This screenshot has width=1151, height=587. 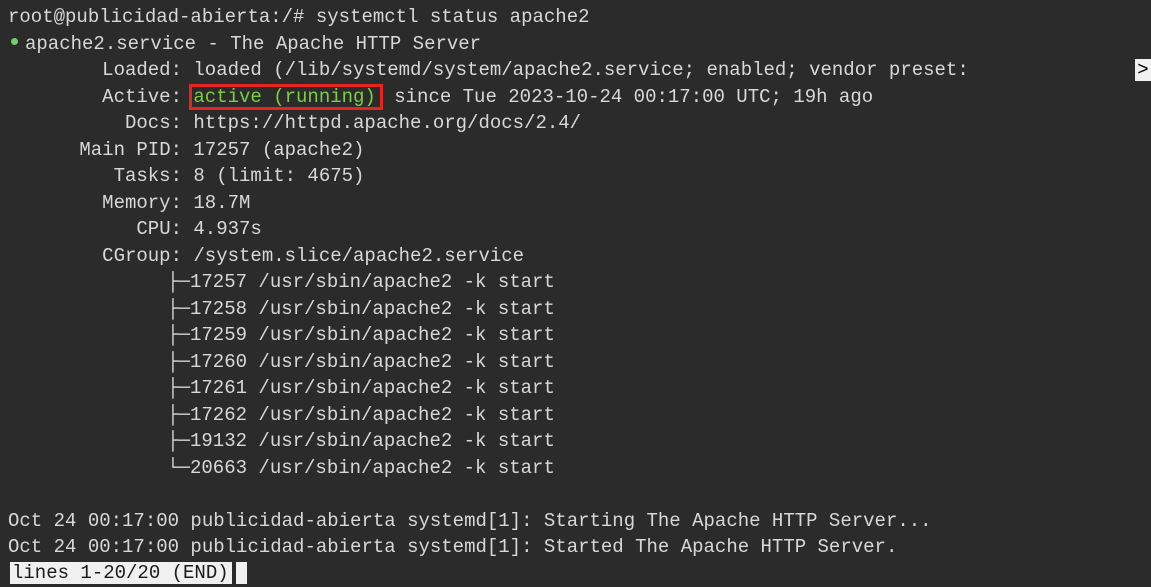 What do you see at coordinates (575, 44) in the screenshot?
I see `unit-header-line: apache2.service - The Apache HTTP Server` at bounding box center [575, 44].